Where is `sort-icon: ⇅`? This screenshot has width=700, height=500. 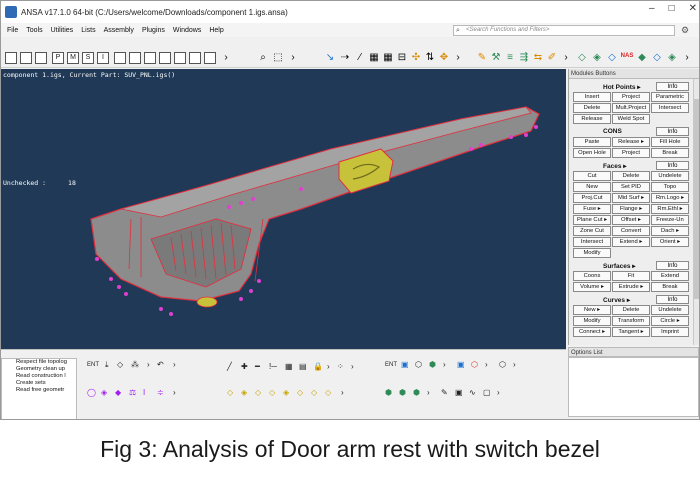
sort-icon: ⇅ is located at coordinates (430, 58).